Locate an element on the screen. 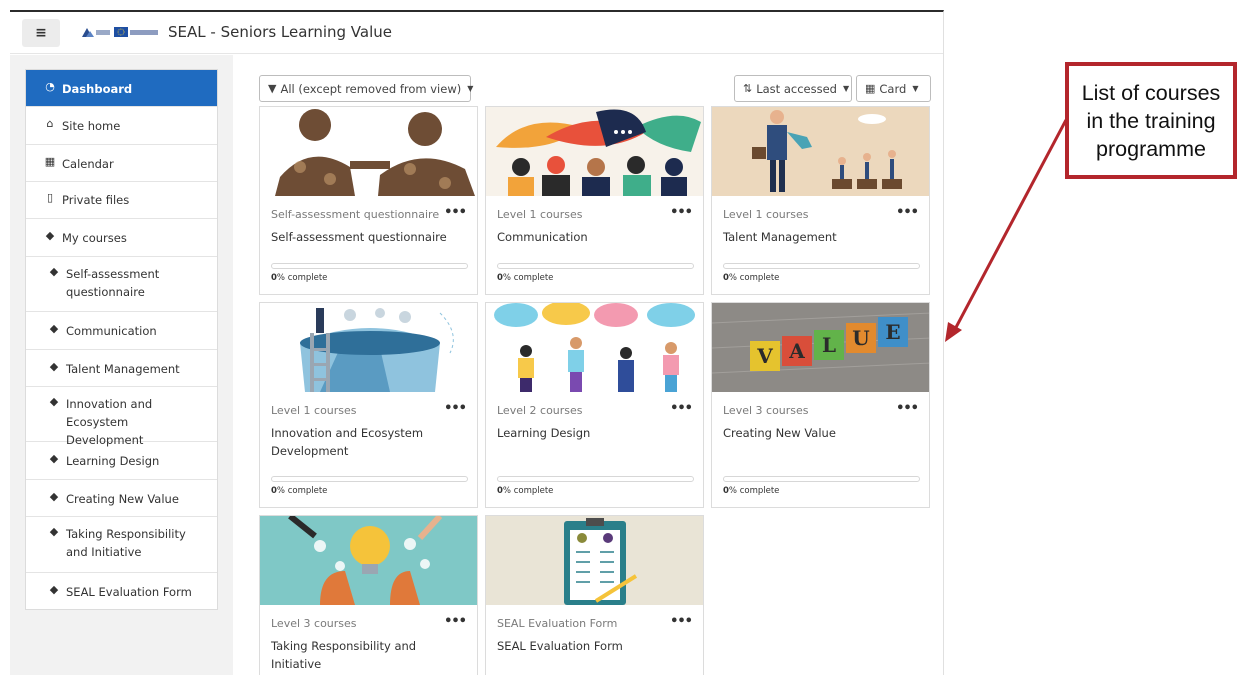 This screenshot has height=675, width=1239. view-dropdown: ▦ Card ▼ is located at coordinates (893, 88).